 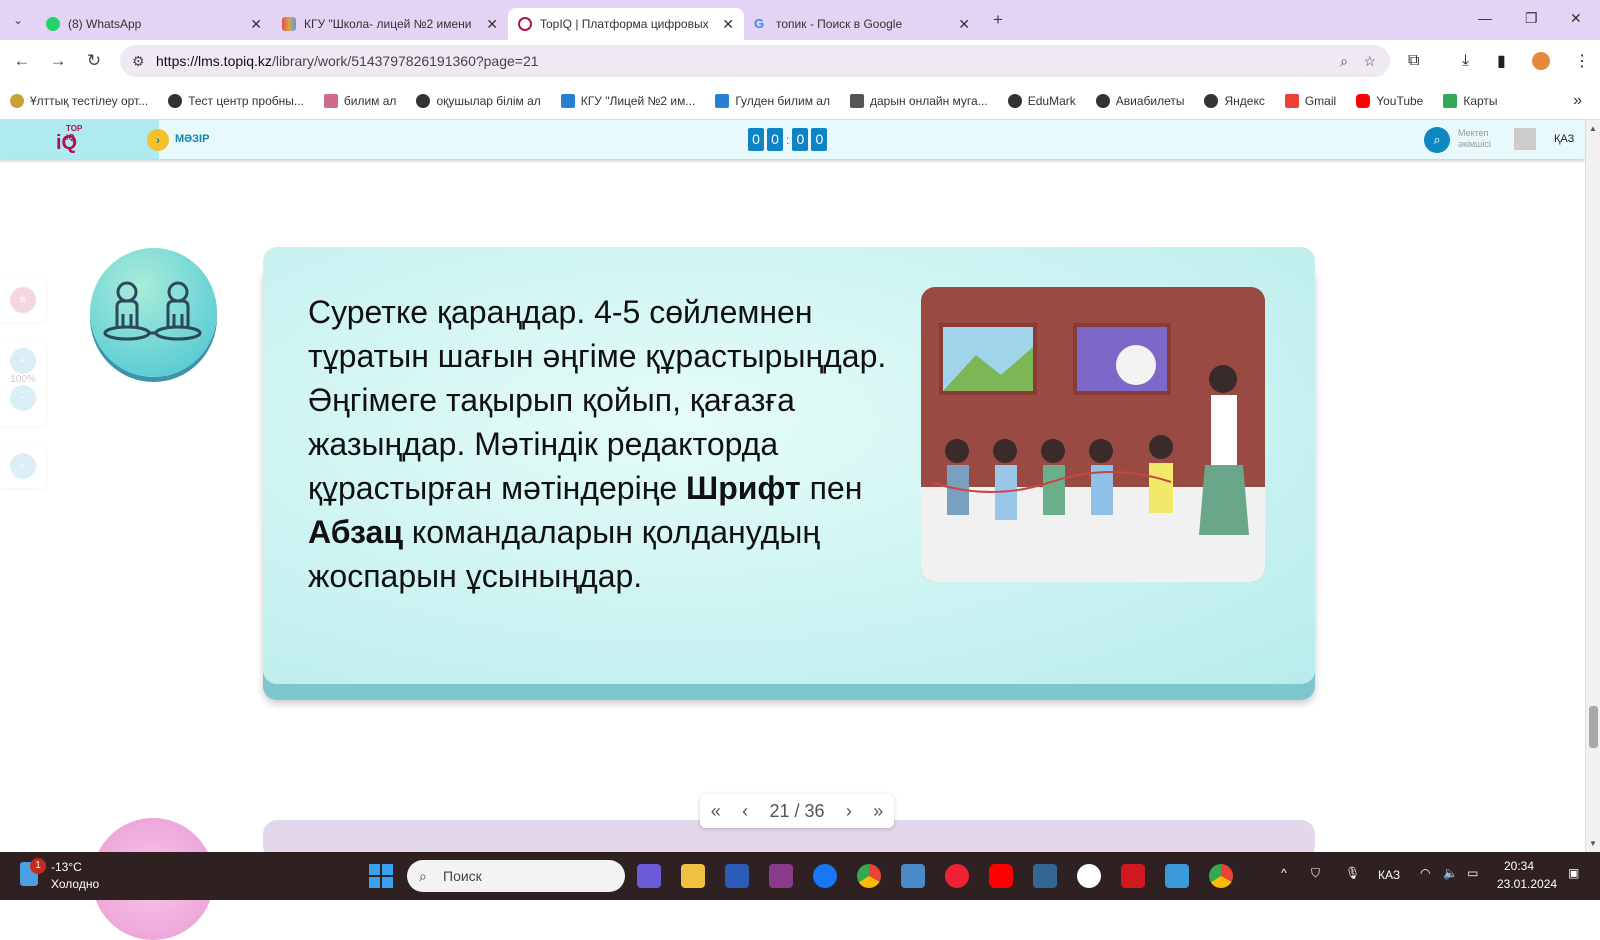 What do you see at coordinates (1389, 100) in the screenshot?
I see `bookmark: YouTube` at bounding box center [1389, 100].